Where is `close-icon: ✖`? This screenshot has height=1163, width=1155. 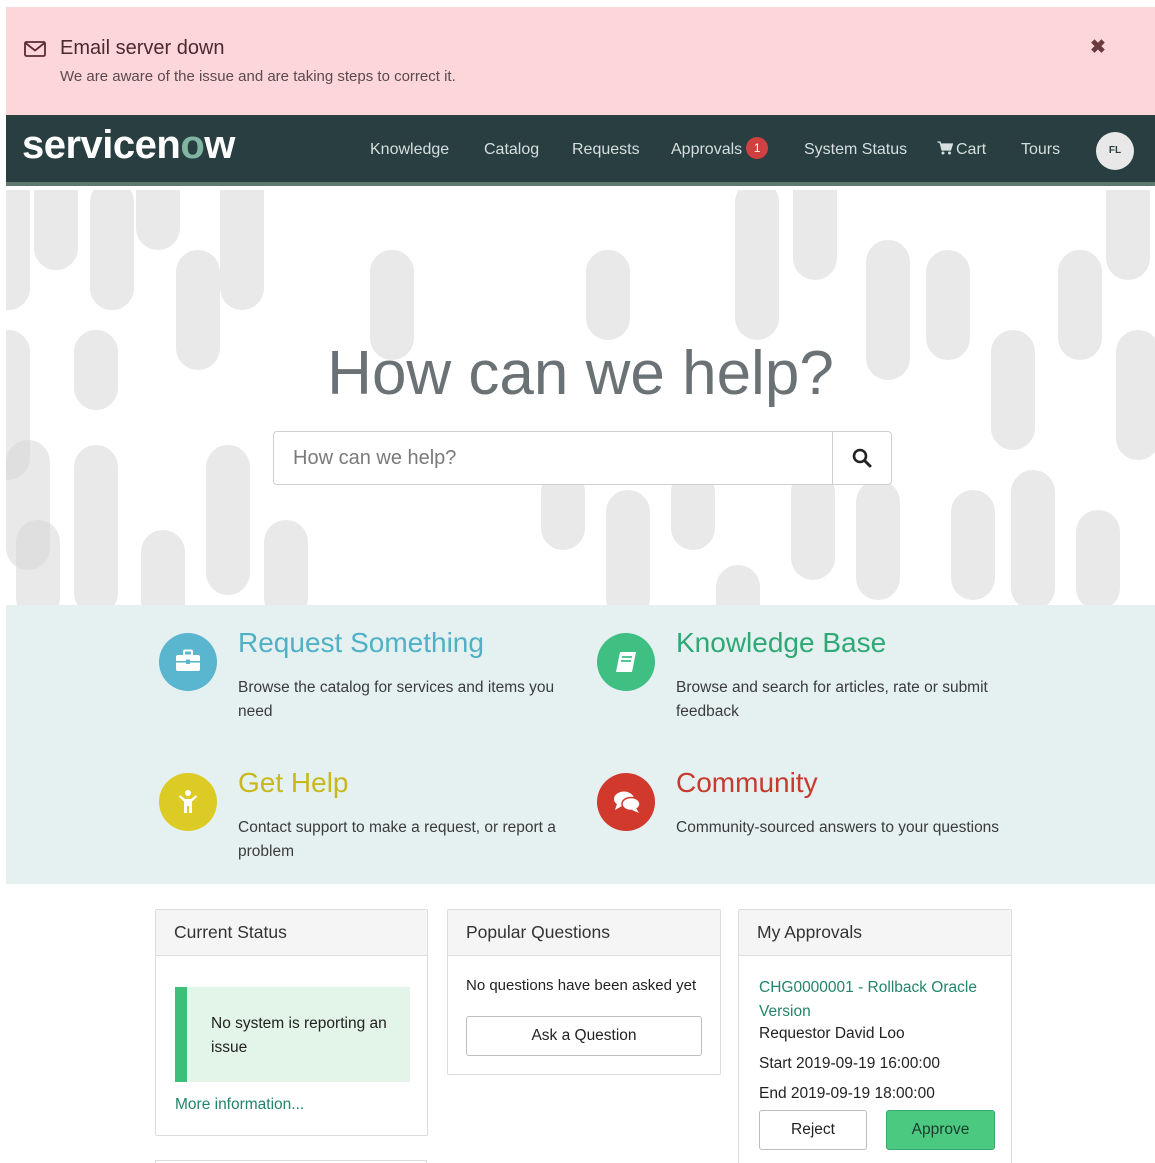
close-icon: ✖ is located at coordinates (1098, 47).